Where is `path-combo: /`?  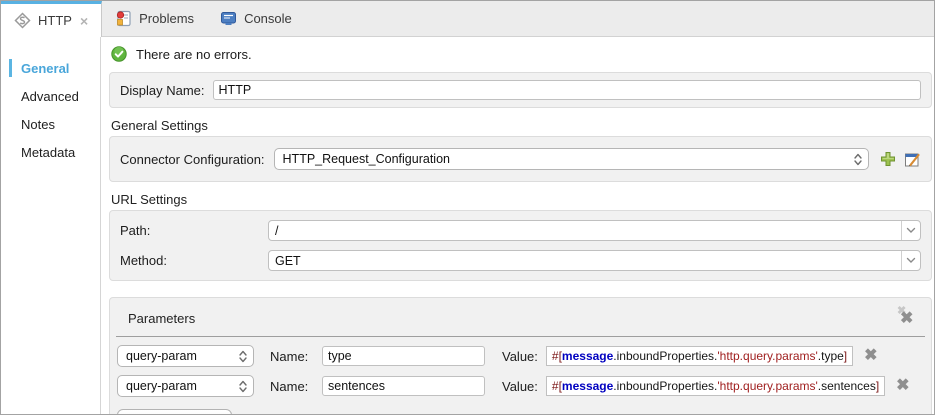
path-combo: / is located at coordinates (594, 230).